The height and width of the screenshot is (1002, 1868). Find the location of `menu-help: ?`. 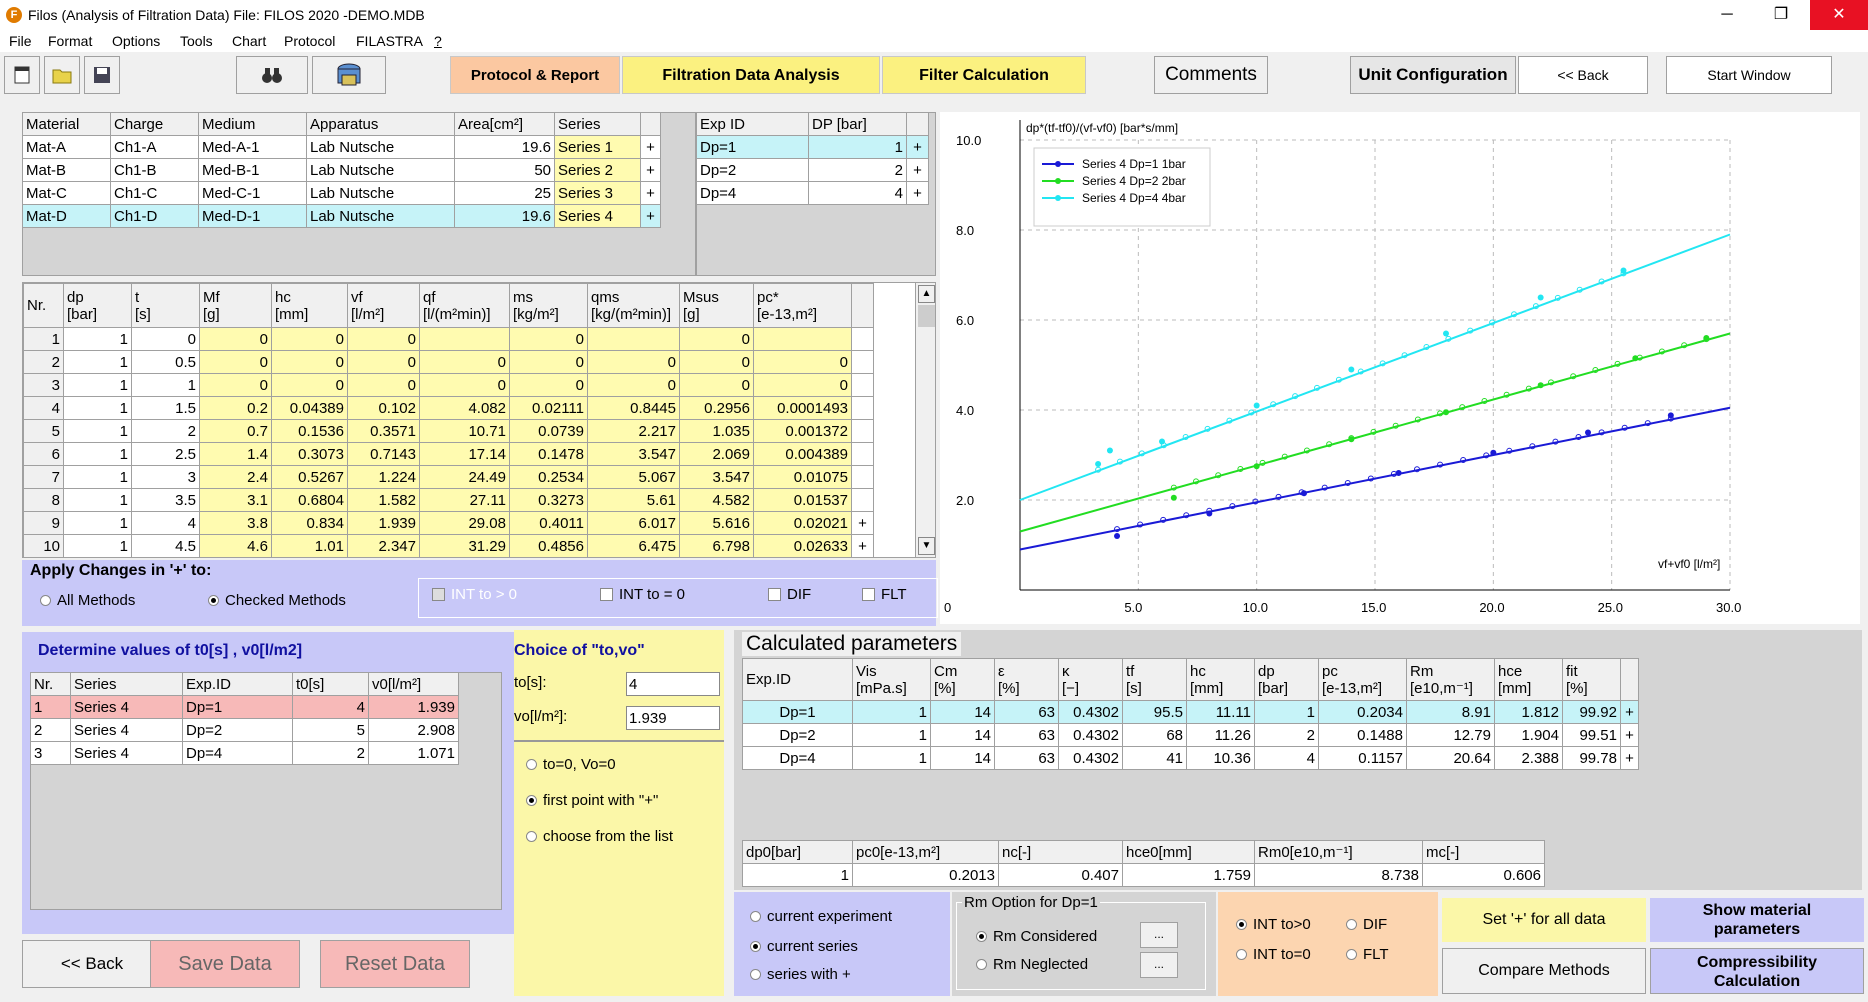

menu-help: ? is located at coordinates (438, 41).